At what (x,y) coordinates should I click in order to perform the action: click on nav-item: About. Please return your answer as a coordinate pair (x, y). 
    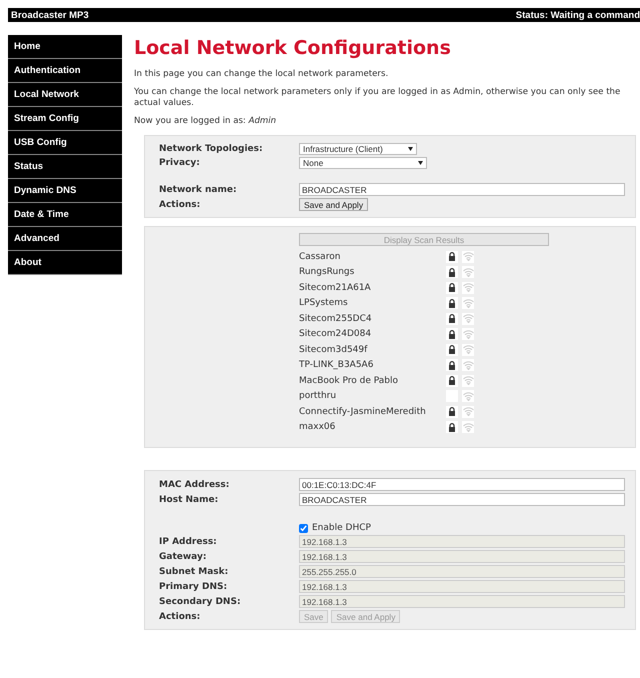
    Looking at the image, I should click on (65, 263).